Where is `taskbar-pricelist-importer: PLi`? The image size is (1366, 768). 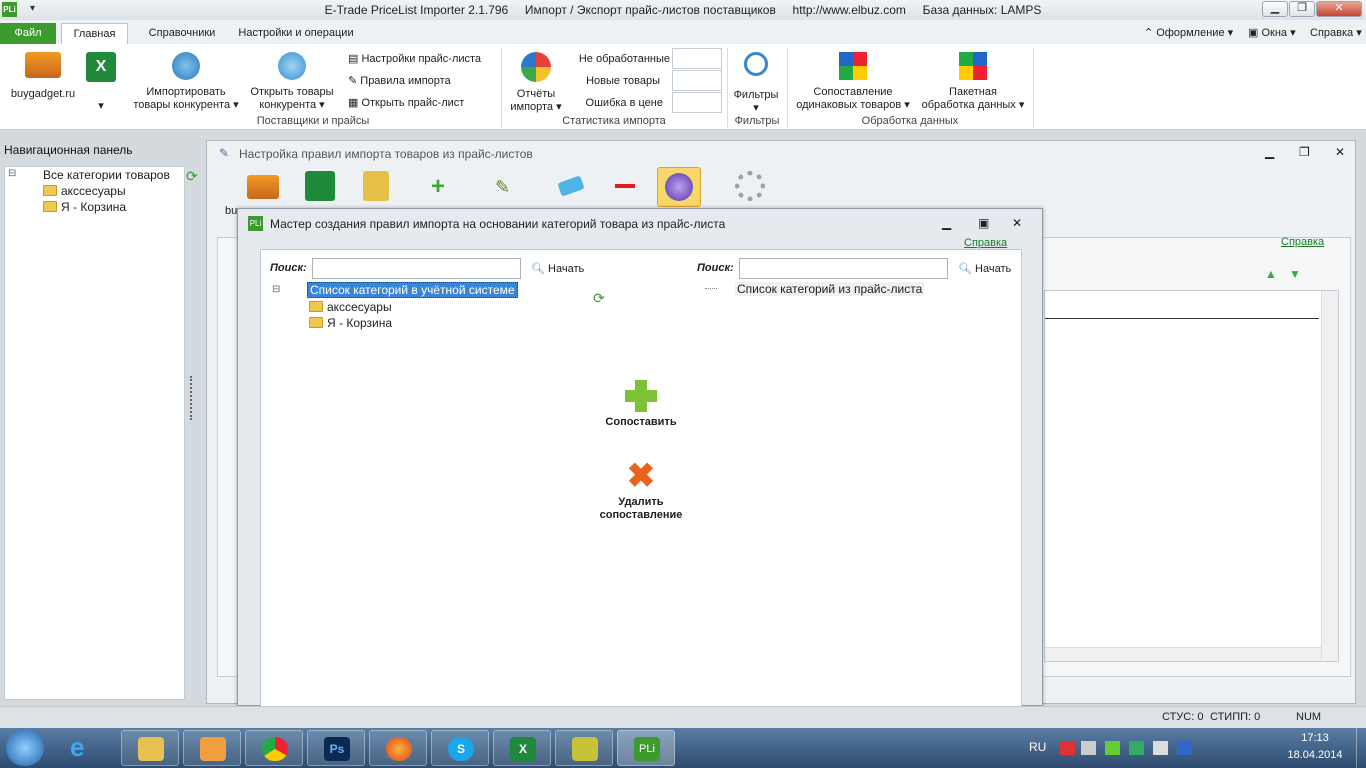
taskbar-pricelist-importer: PLi is located at coordinates (646, 748).